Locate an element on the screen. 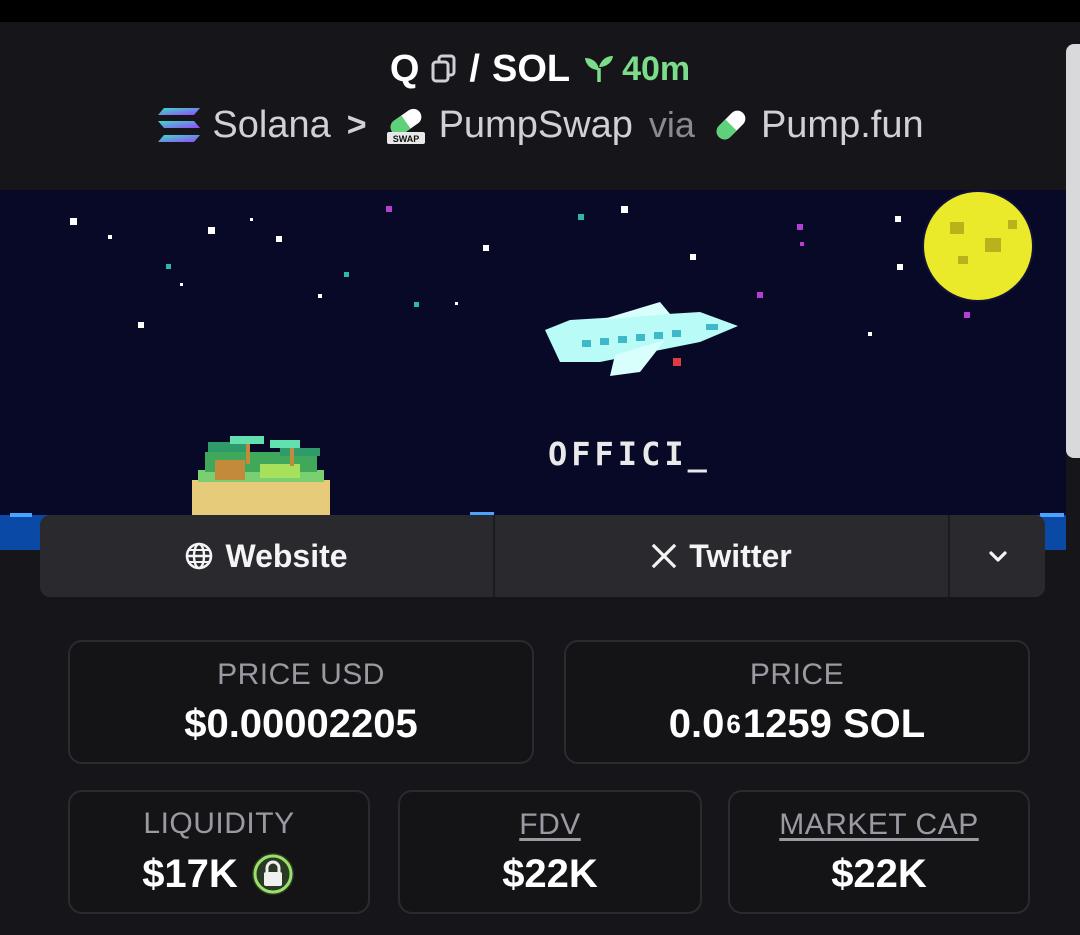  pill-icon is located at coordinates (731, 125).